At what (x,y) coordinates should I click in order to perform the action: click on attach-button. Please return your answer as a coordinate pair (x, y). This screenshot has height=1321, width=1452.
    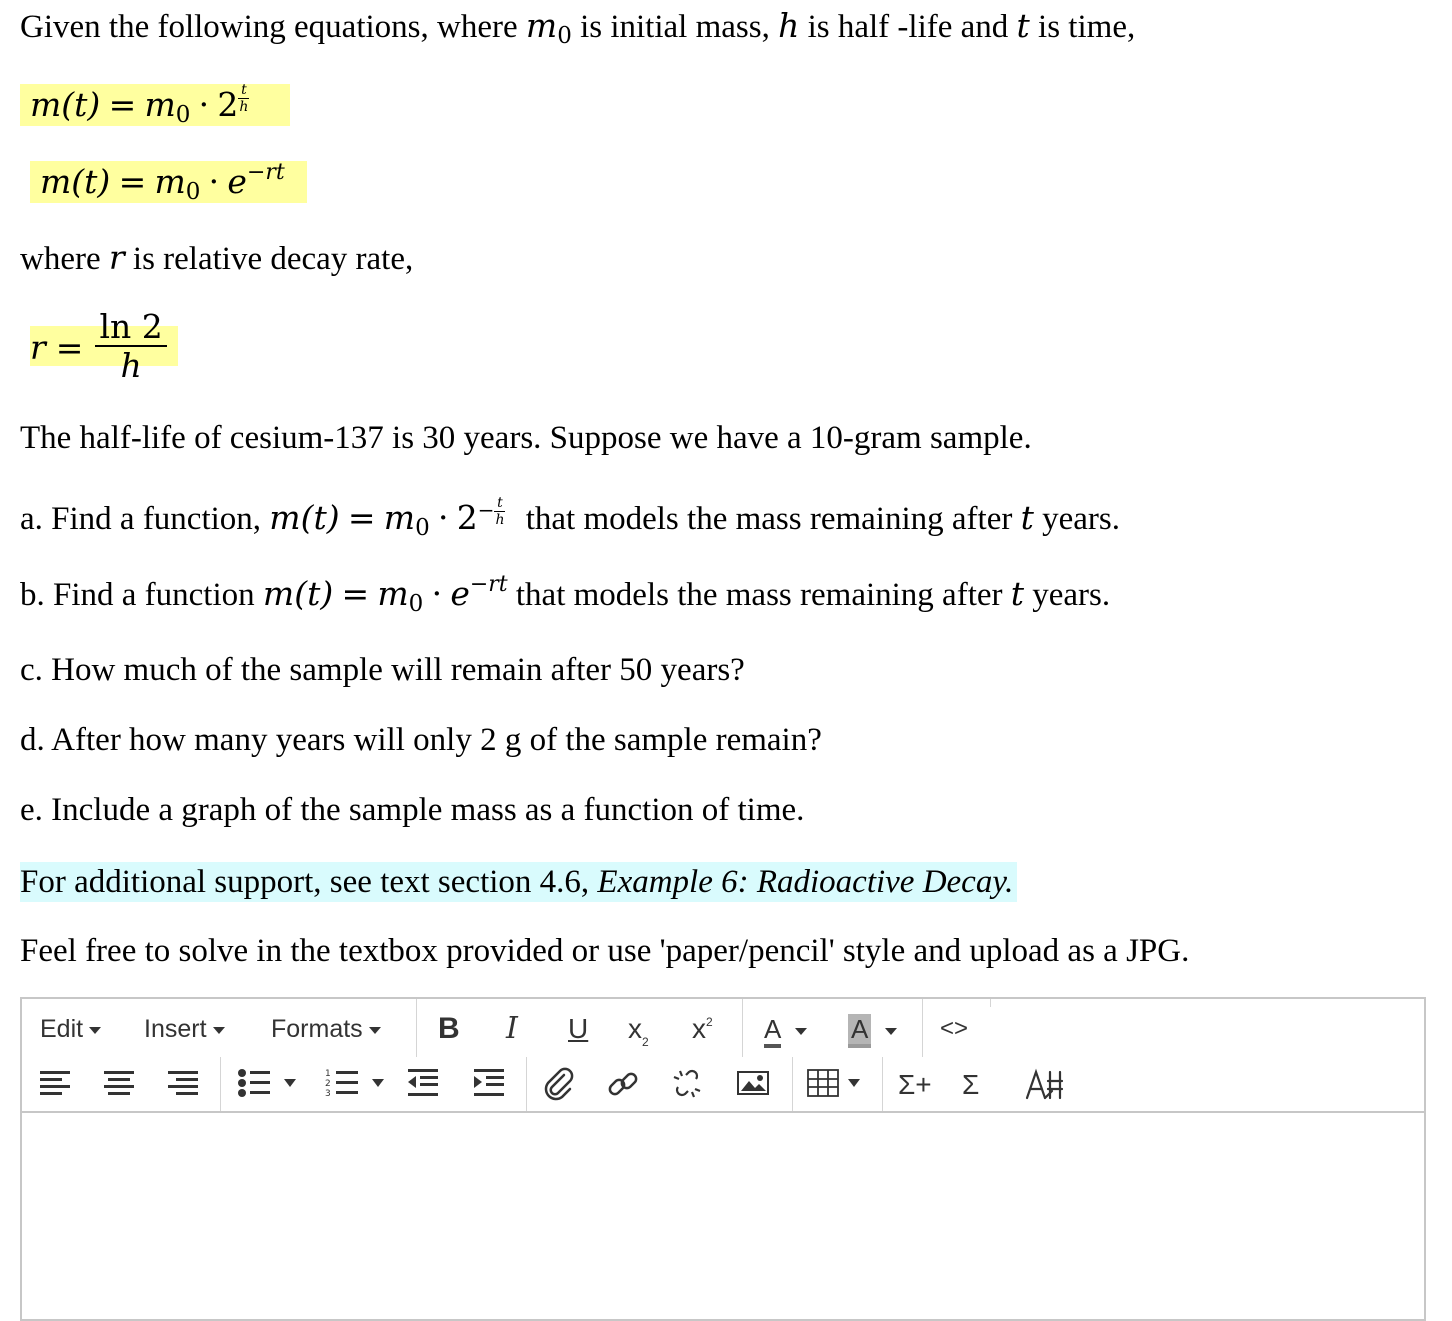
    Looking at the image, I should click on (560, 1085).